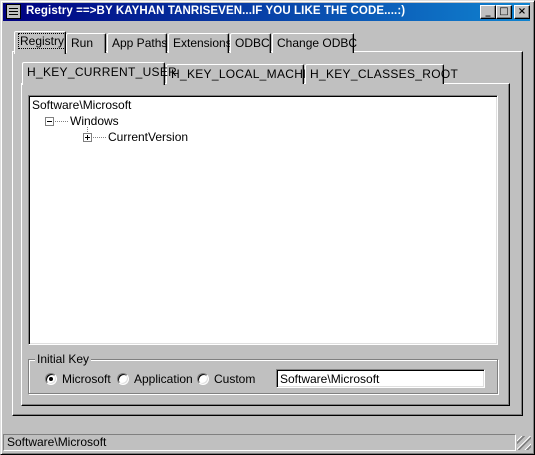 Image resolution: width=535 pixels, height=455 pixels. Describe the element at coordinates (86, 379) in the screenshot. I see `radio-label: Microsoft` at that location.